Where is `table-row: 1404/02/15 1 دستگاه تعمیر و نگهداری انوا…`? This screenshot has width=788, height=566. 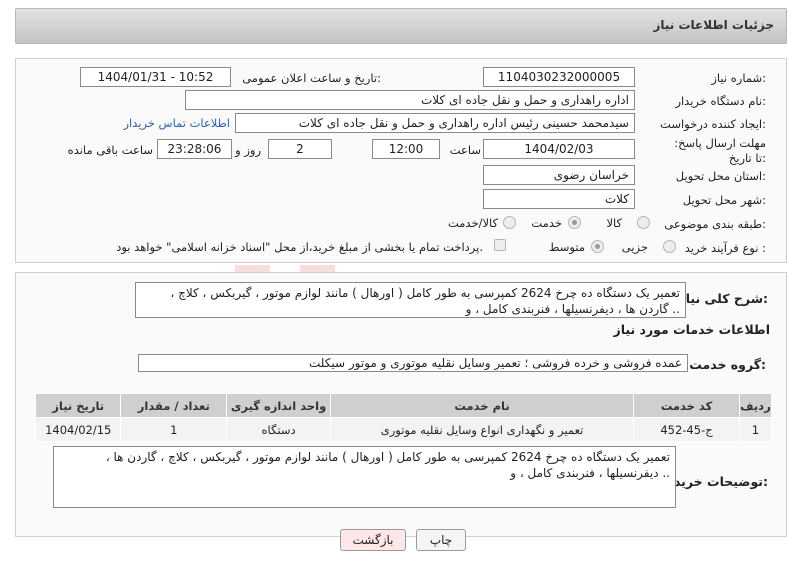
table-row: 1404/02/15 1 دستگاه تعمیر و نگهداری انوا… is located at coordinates (403, 429).